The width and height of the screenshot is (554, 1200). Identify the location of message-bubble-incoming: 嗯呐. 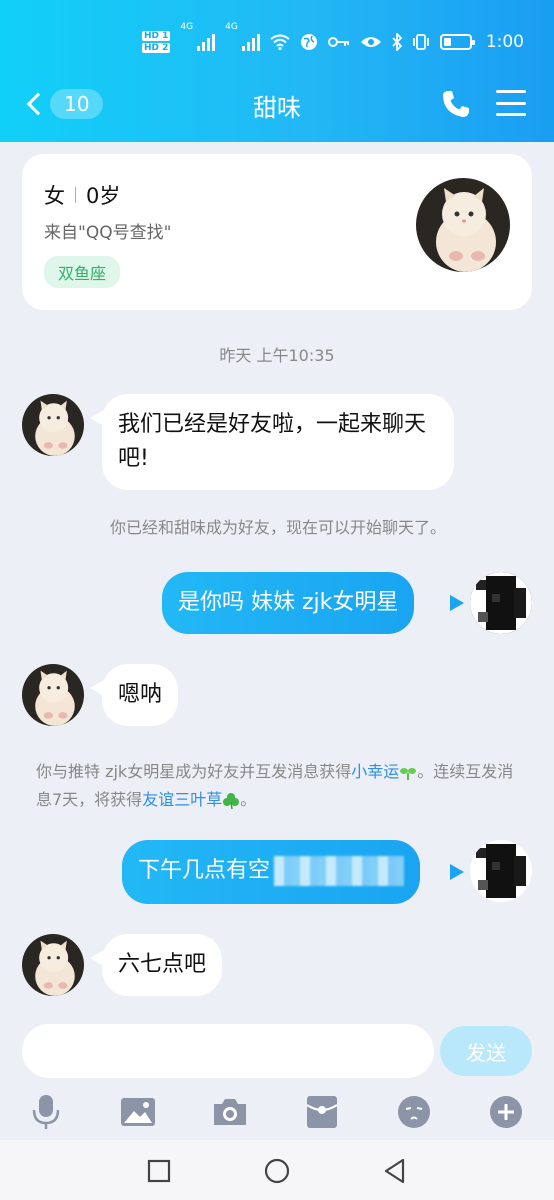
(140, 695).